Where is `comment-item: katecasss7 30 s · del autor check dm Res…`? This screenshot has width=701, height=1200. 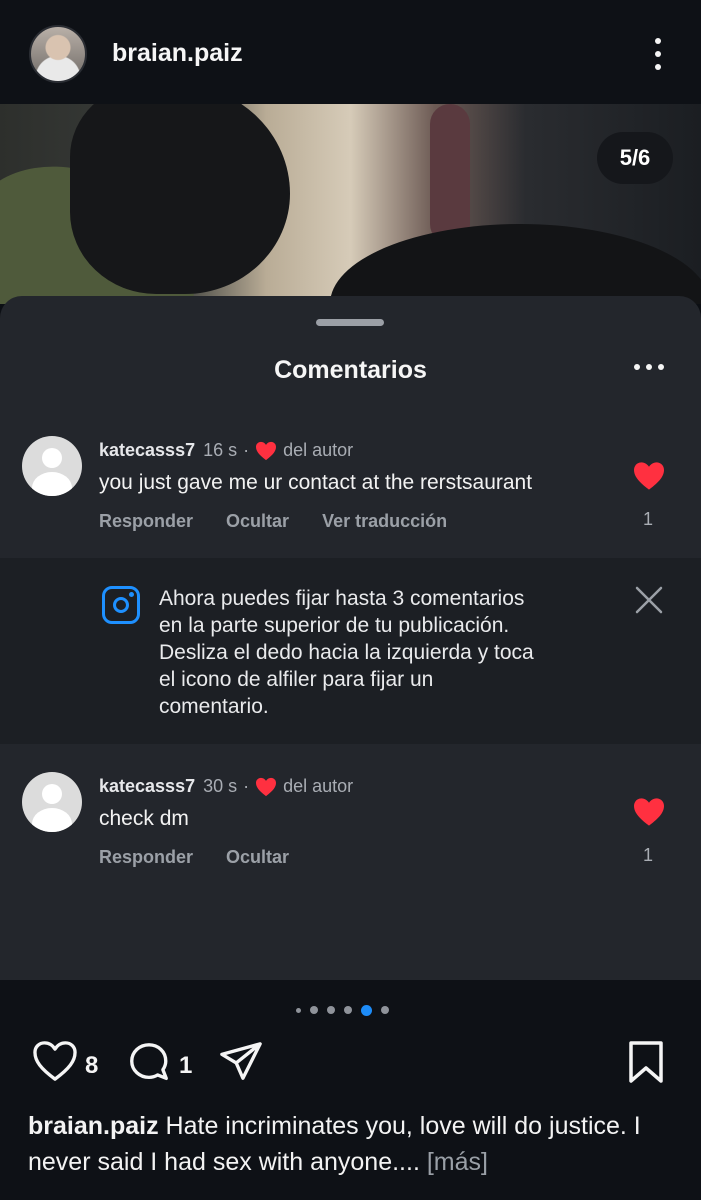 comment-item: katecasss7 30 s · del autor check dm Res… is located at coordinates (350, 842).